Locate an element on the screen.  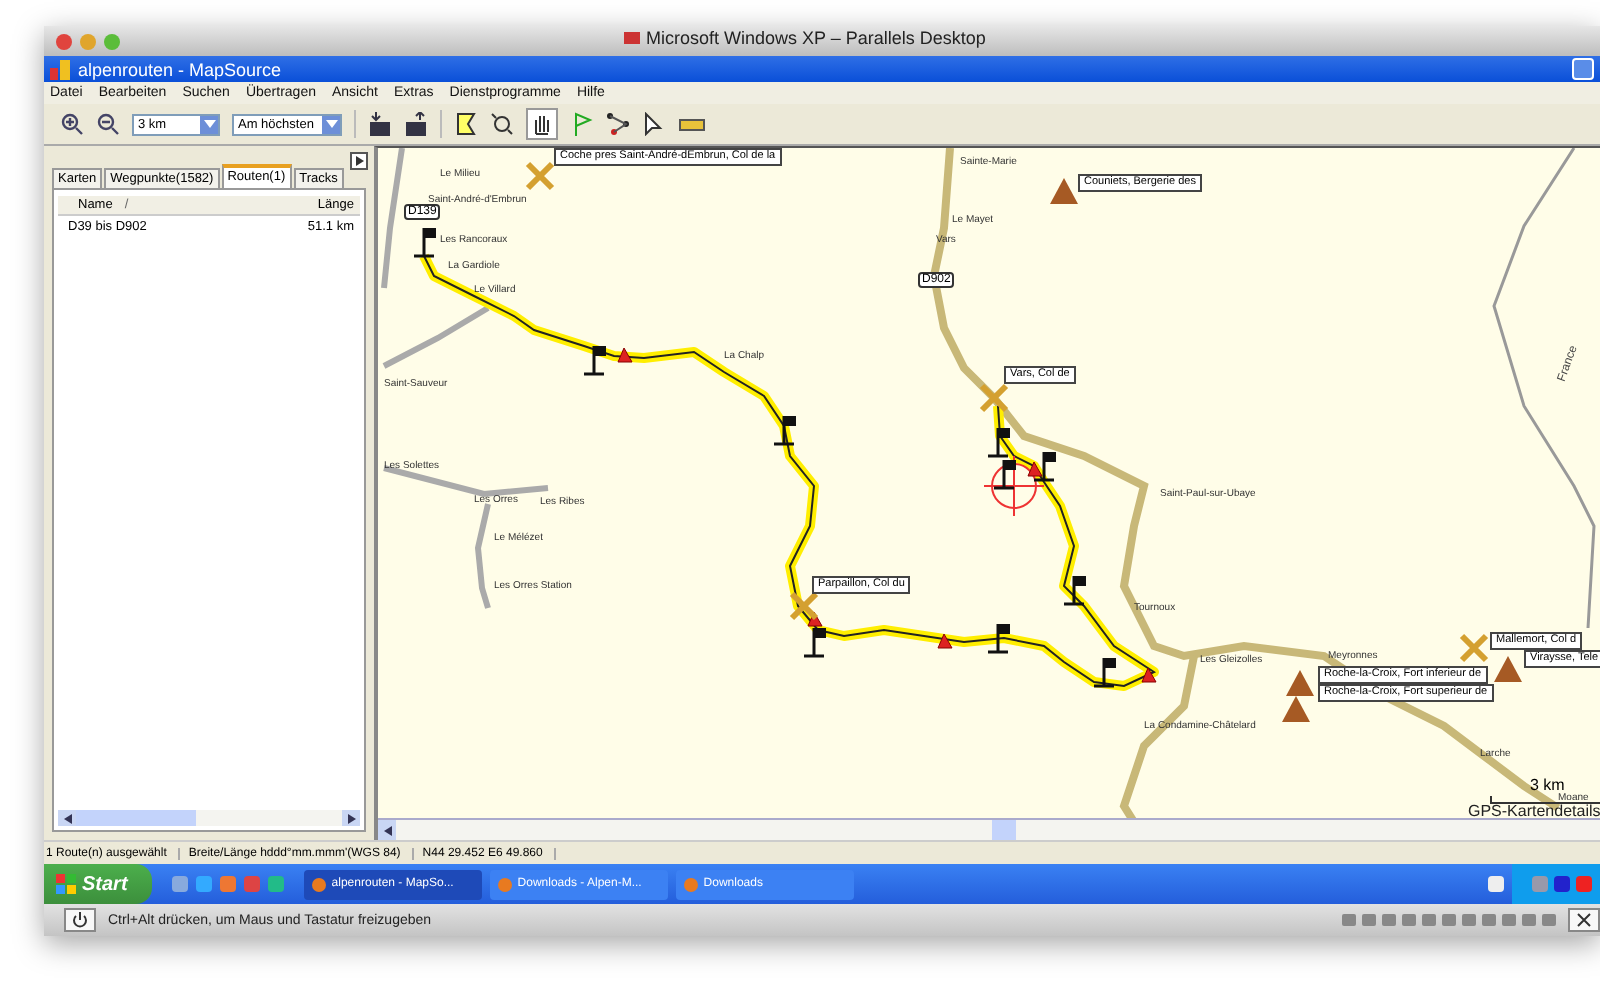
zoom-in-icon is located at coordinates (72, 124).